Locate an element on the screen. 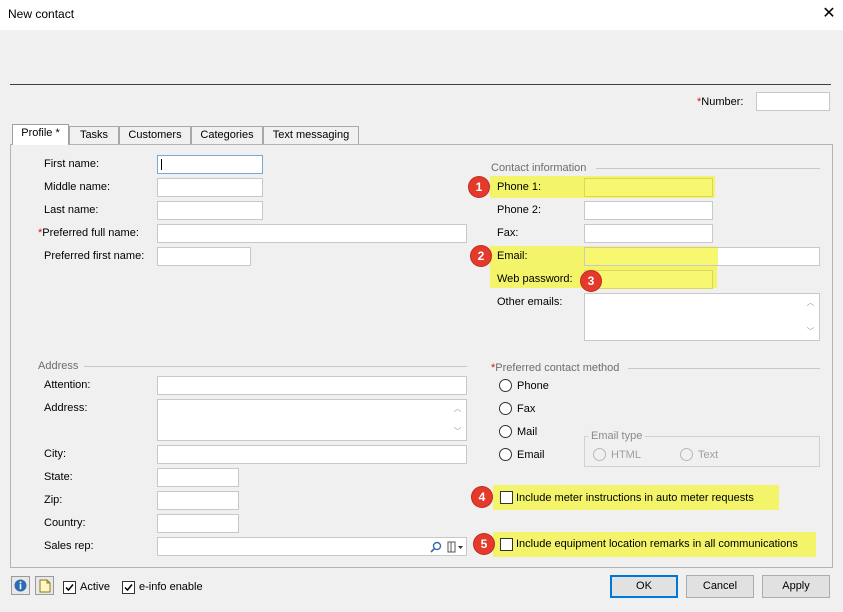 The height and width of the screenshot is (612, 843). notes-button is located at coordinates (44, 585).